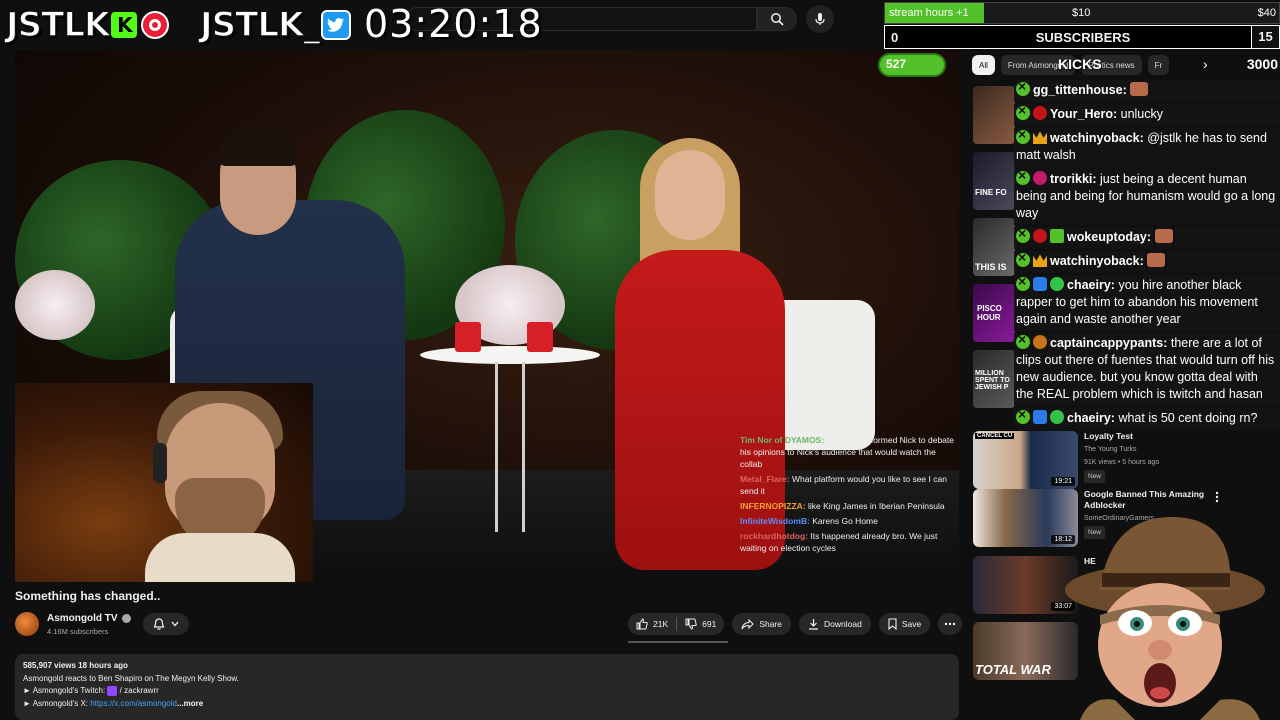 The width and height of the screenshot is (1280, 720). What do you see at coordinates (1083, 114) in the screenshot?
I see `chat-username: Your_Hero:` at bounding box center [1083, 114].